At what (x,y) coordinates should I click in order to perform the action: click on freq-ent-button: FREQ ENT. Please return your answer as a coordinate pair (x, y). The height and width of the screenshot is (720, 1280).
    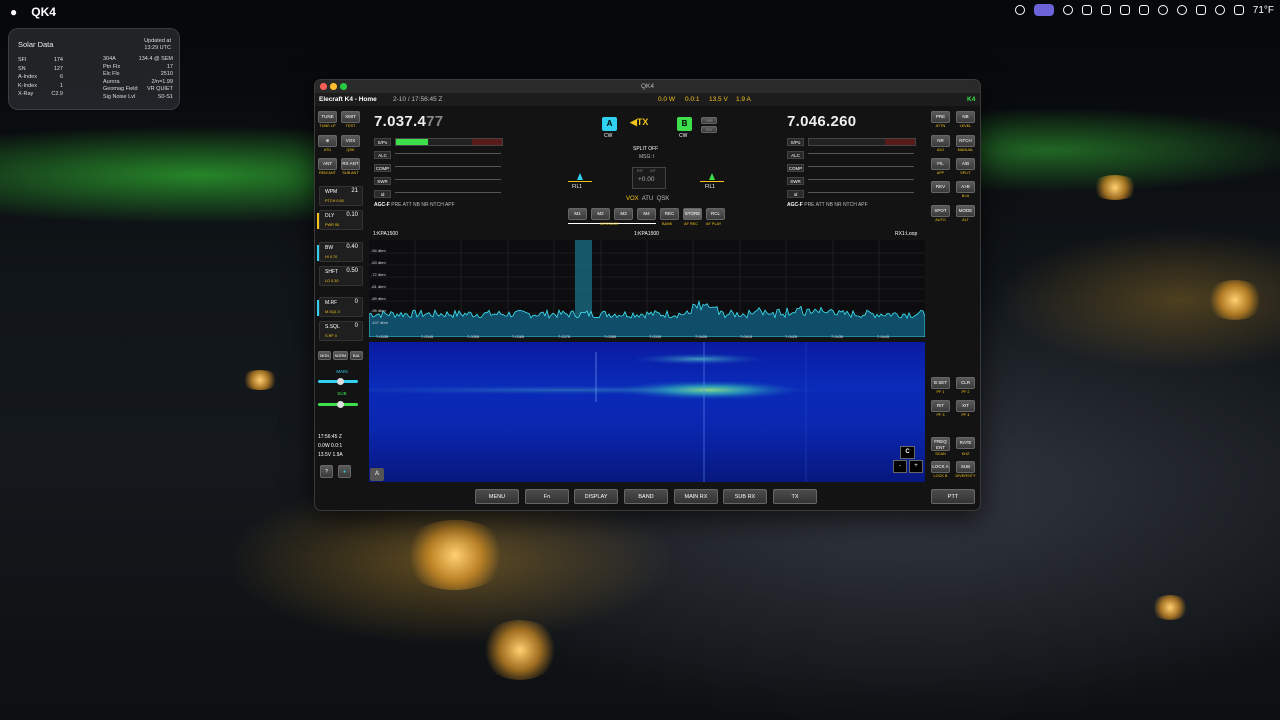
    Looking at the image, I should click on (940, 444).